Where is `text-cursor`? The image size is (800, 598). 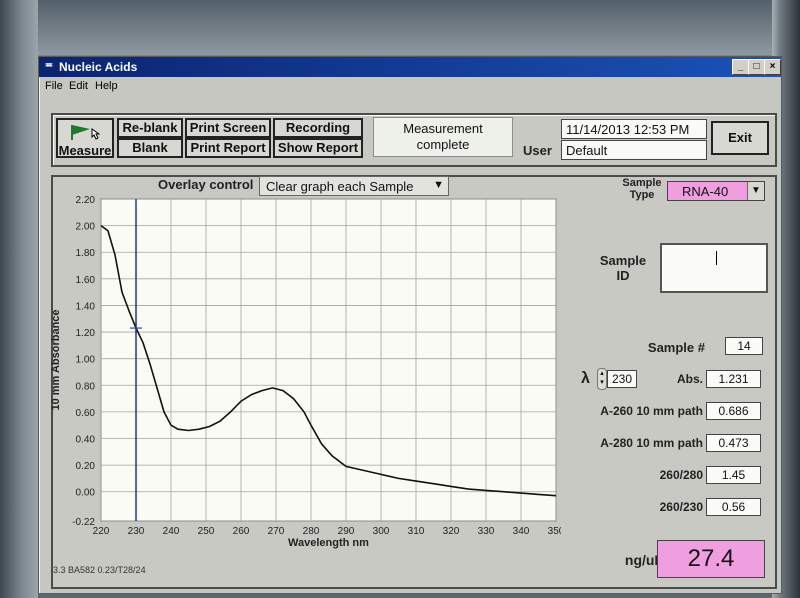 text-cursor is located at coordinates (716, 258).